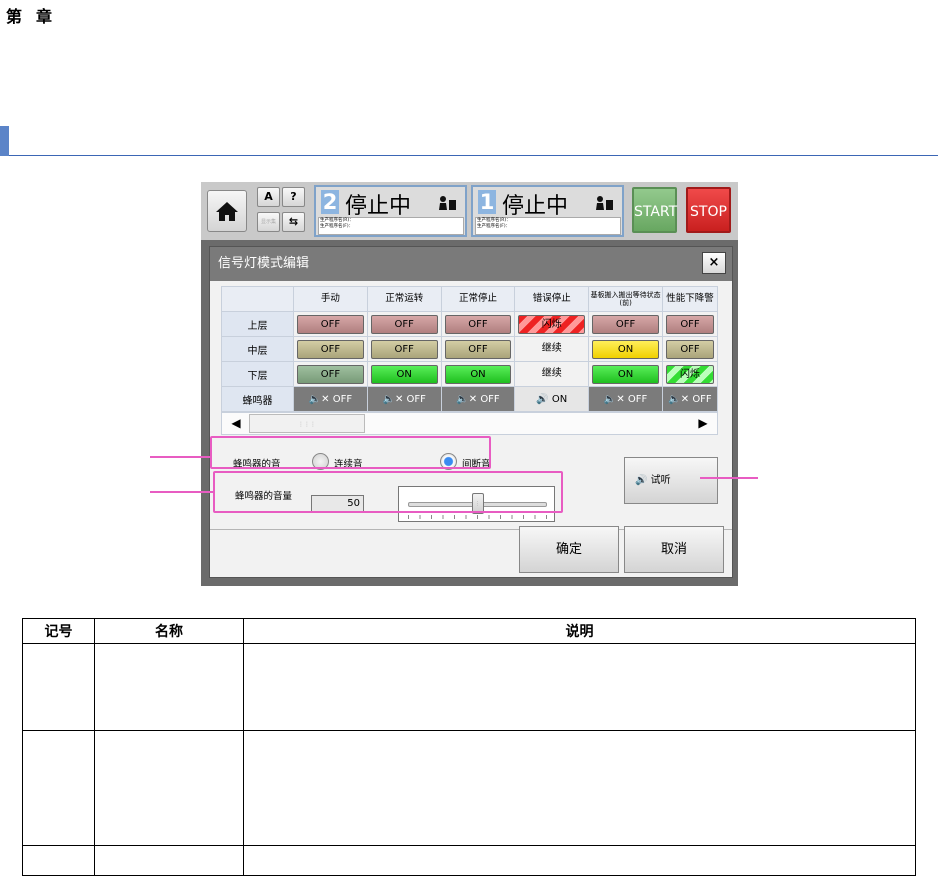 This screenshot has width=938, height=877. What do you see at coordinates (44, 16) in the screenshot?
I see `chapter-char-2: 章` at bounding box center [44, 16].